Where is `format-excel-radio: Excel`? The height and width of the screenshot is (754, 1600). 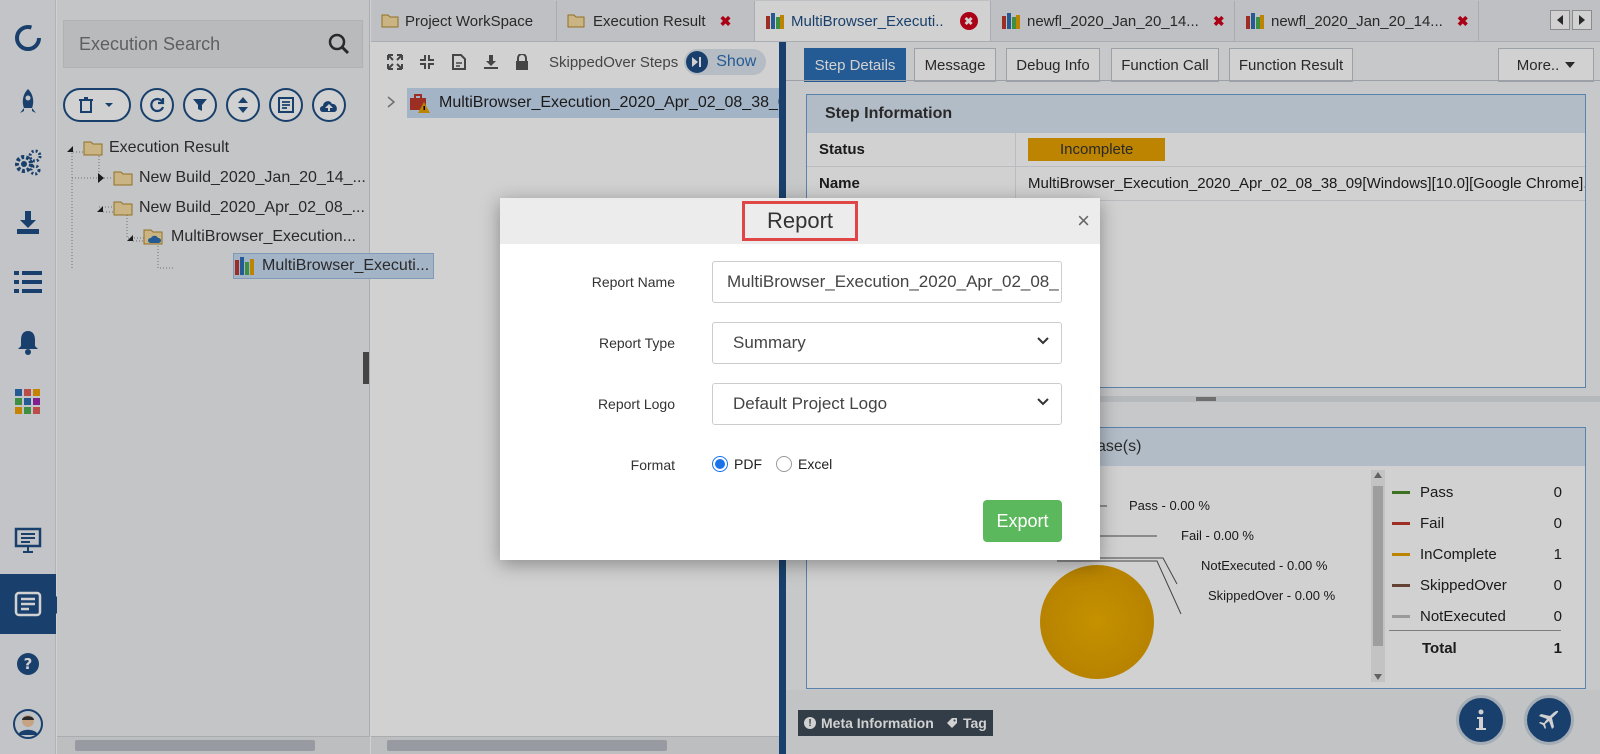 format-excel-radio: Excel is located at coordinates (804, 464).